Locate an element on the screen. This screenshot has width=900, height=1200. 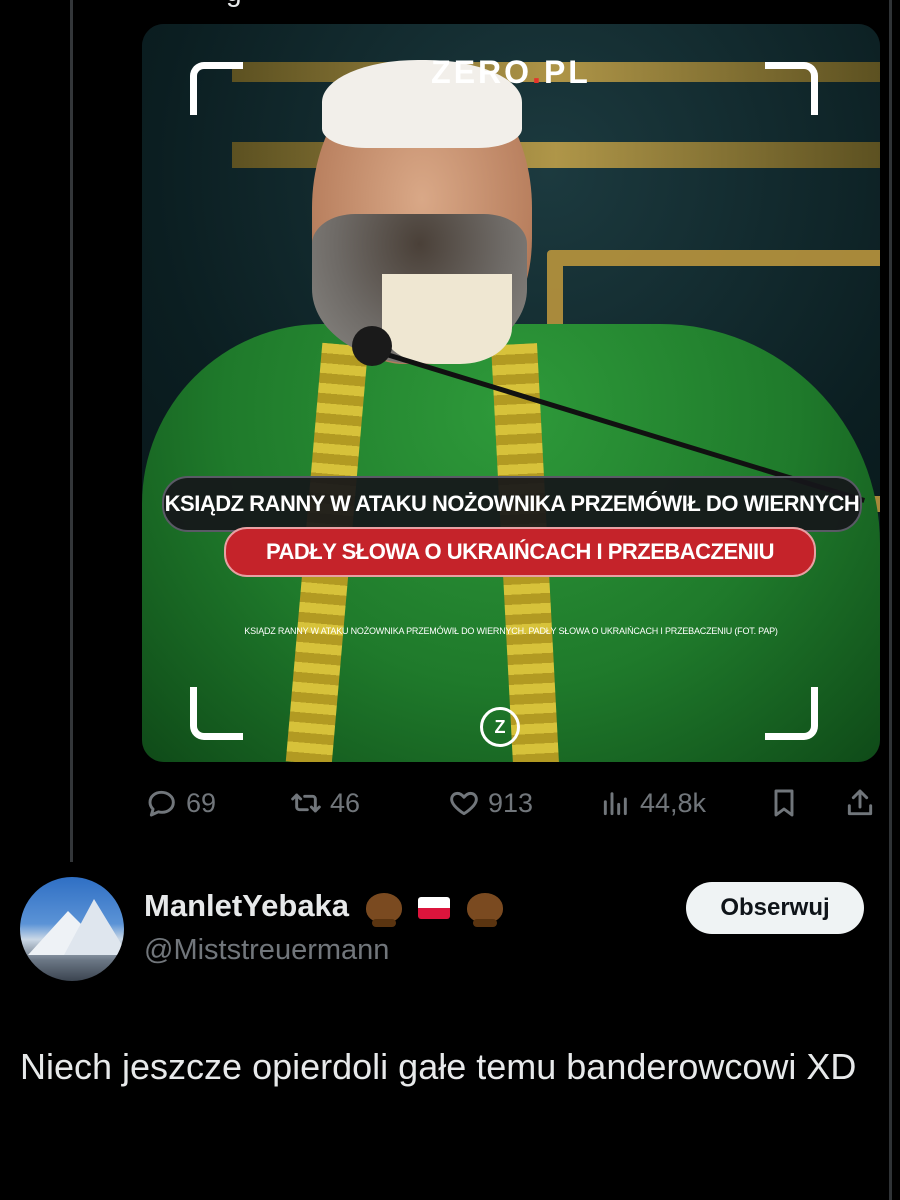
repost-button: 46 is located at coordinates (325, 803).